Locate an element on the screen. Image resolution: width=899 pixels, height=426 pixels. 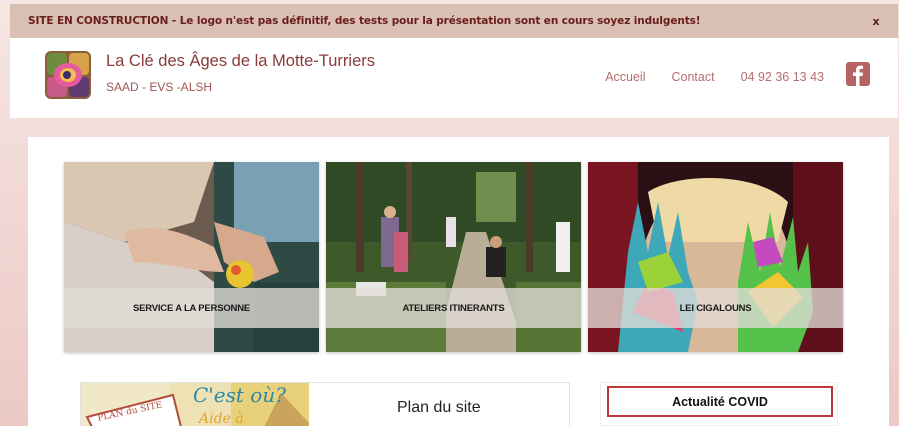
card-service-a-la-personne: SERVICE A LA PERSONNE is located at coordinates (191, 257).